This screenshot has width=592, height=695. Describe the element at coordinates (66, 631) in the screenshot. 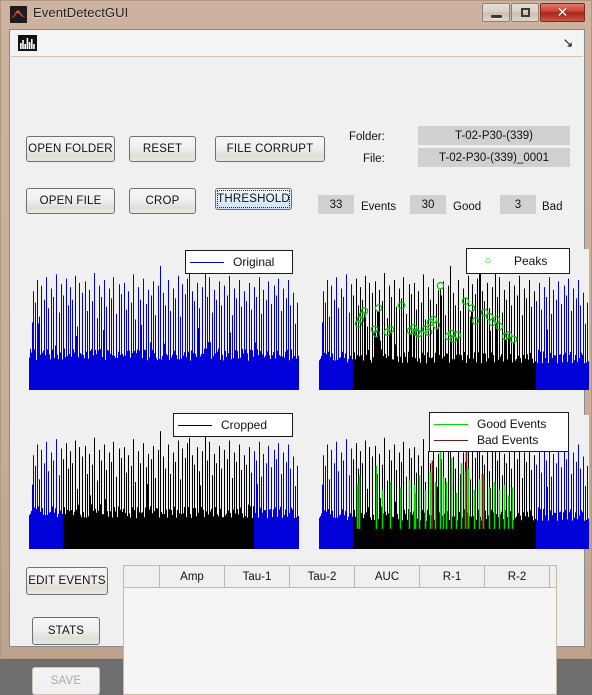

I see `stats-button: STATS` at that location.